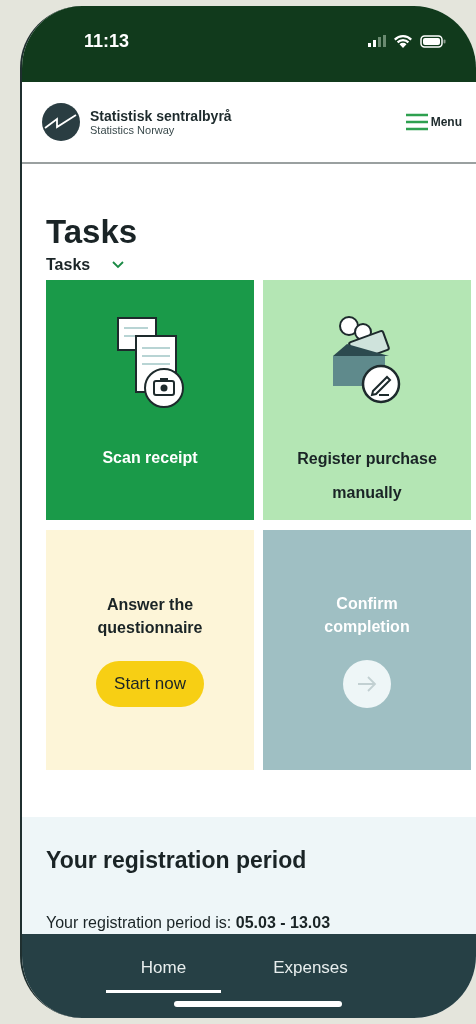  What do you see at coordinates (403, 41) in the screenshot?
I see `wifi-icon` at bounding box center [403, 41].